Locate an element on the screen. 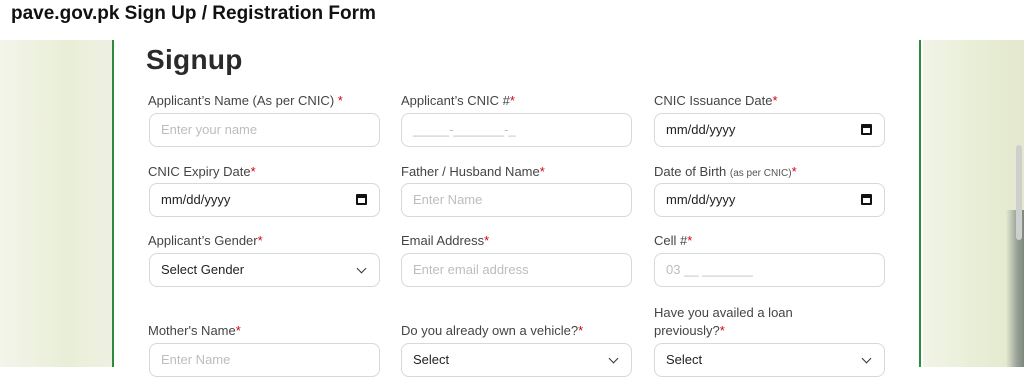 The width and height of the screenshot is (1024, 377). date-of-birth-input: mm/dd/yyyy is located at coordinates (769, 200).